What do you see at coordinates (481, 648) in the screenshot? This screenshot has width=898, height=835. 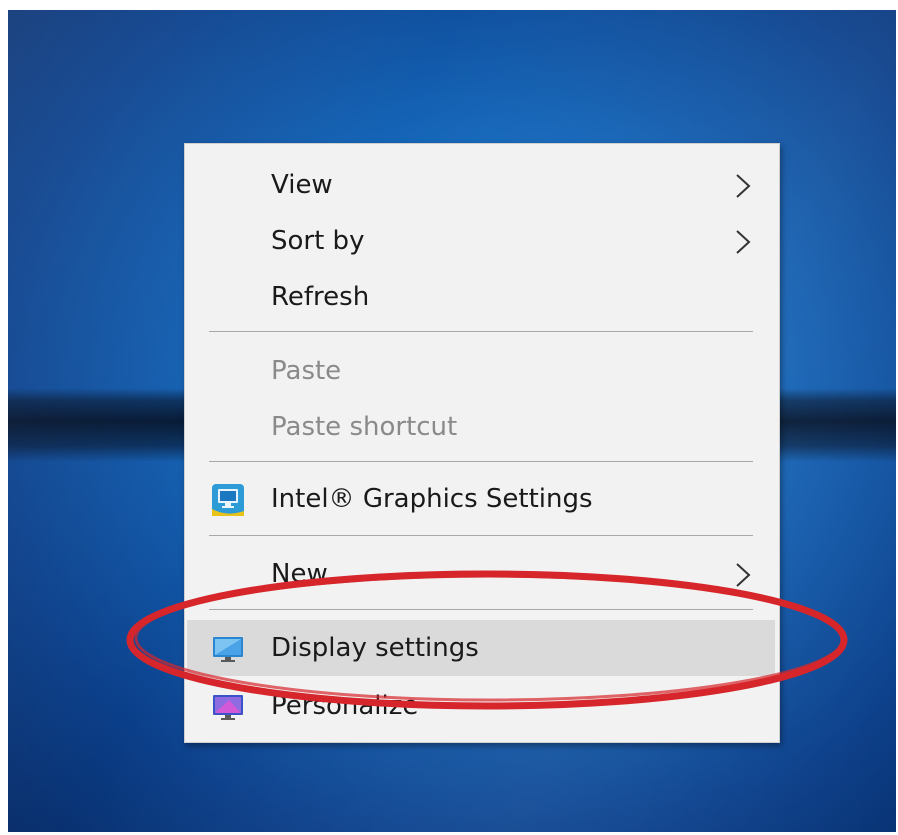 I see `menu-item-display-settings: Display settings` at bounding box center [481, 648].